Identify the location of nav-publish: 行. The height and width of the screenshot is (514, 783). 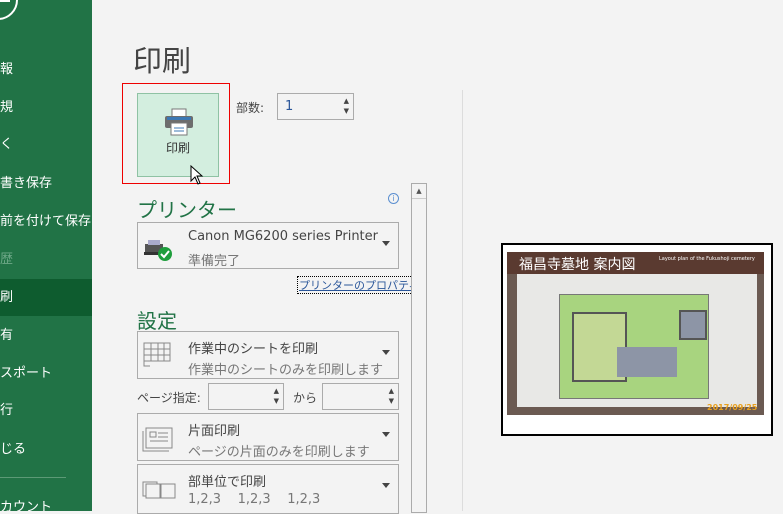
(46, 410).